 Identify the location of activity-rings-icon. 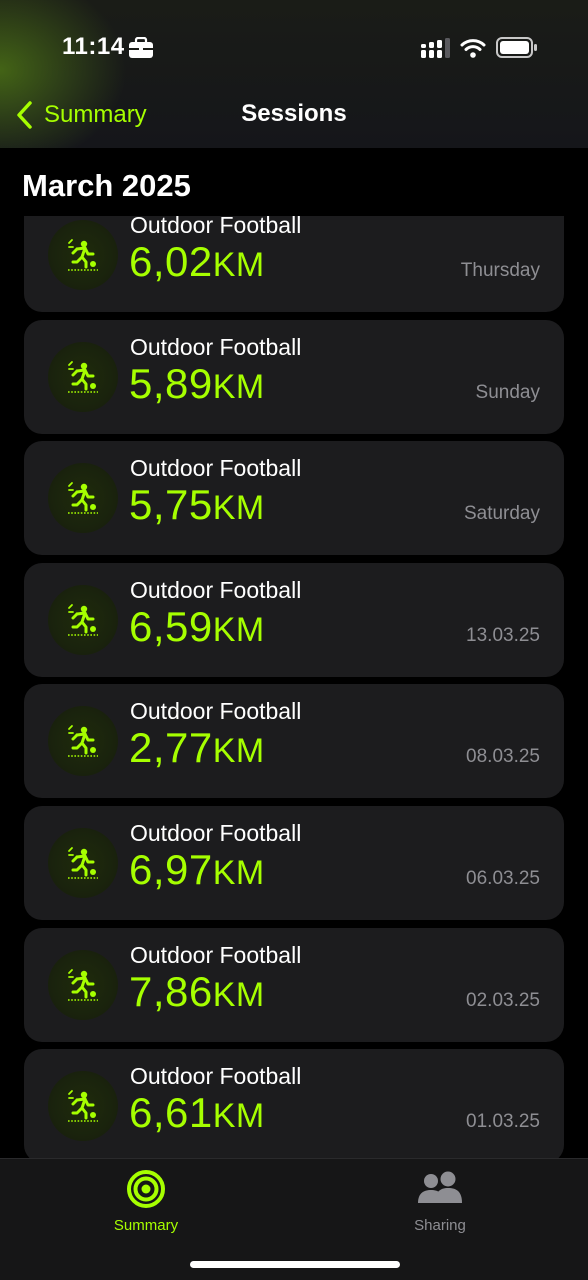
(146, 1189).